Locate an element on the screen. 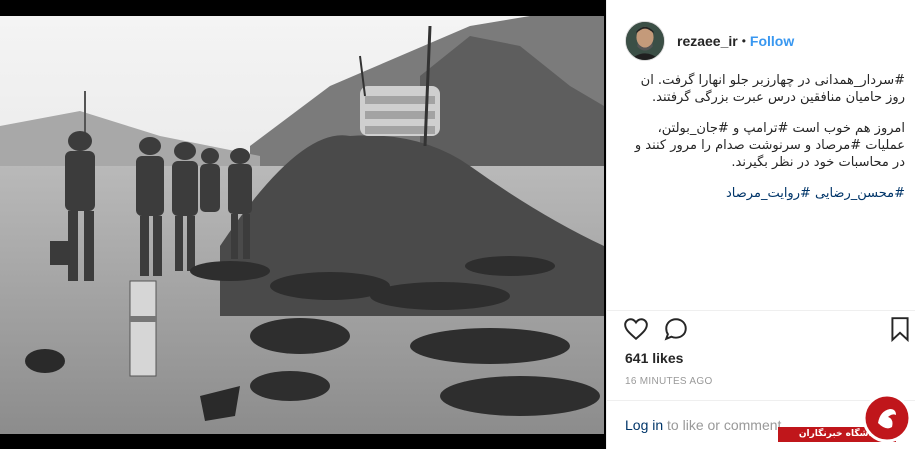 This screenshot has height=449, width=915. watermark: باشگاه خبرنگاران is located at coordinates (846, 420).